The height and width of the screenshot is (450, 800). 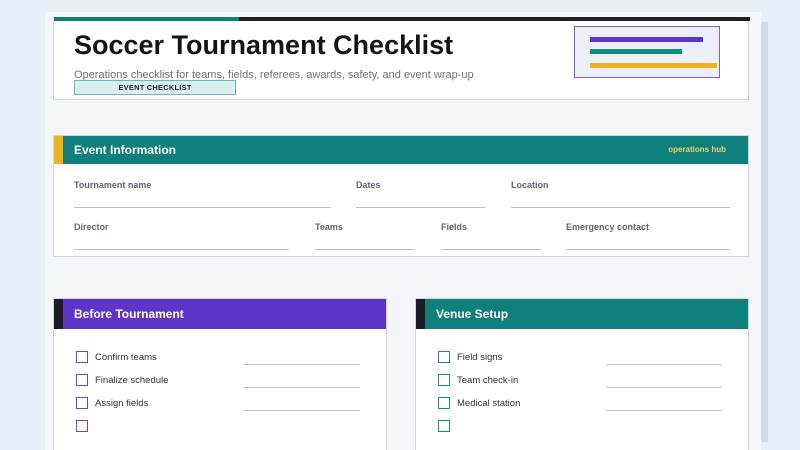 What do you see at coordinates (146, 19) in the screenshot?
I see `header-accent-teal` at bounding box center [146, 19].